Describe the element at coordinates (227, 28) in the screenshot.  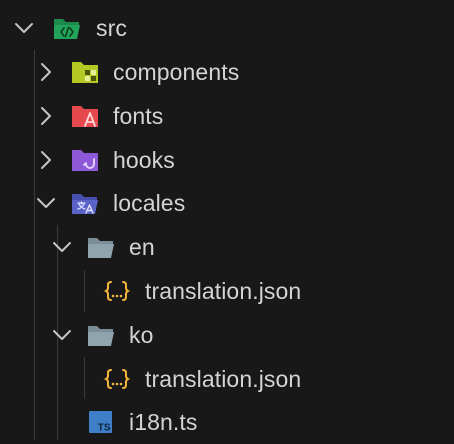
I see `tree-item-src: src` at that location.